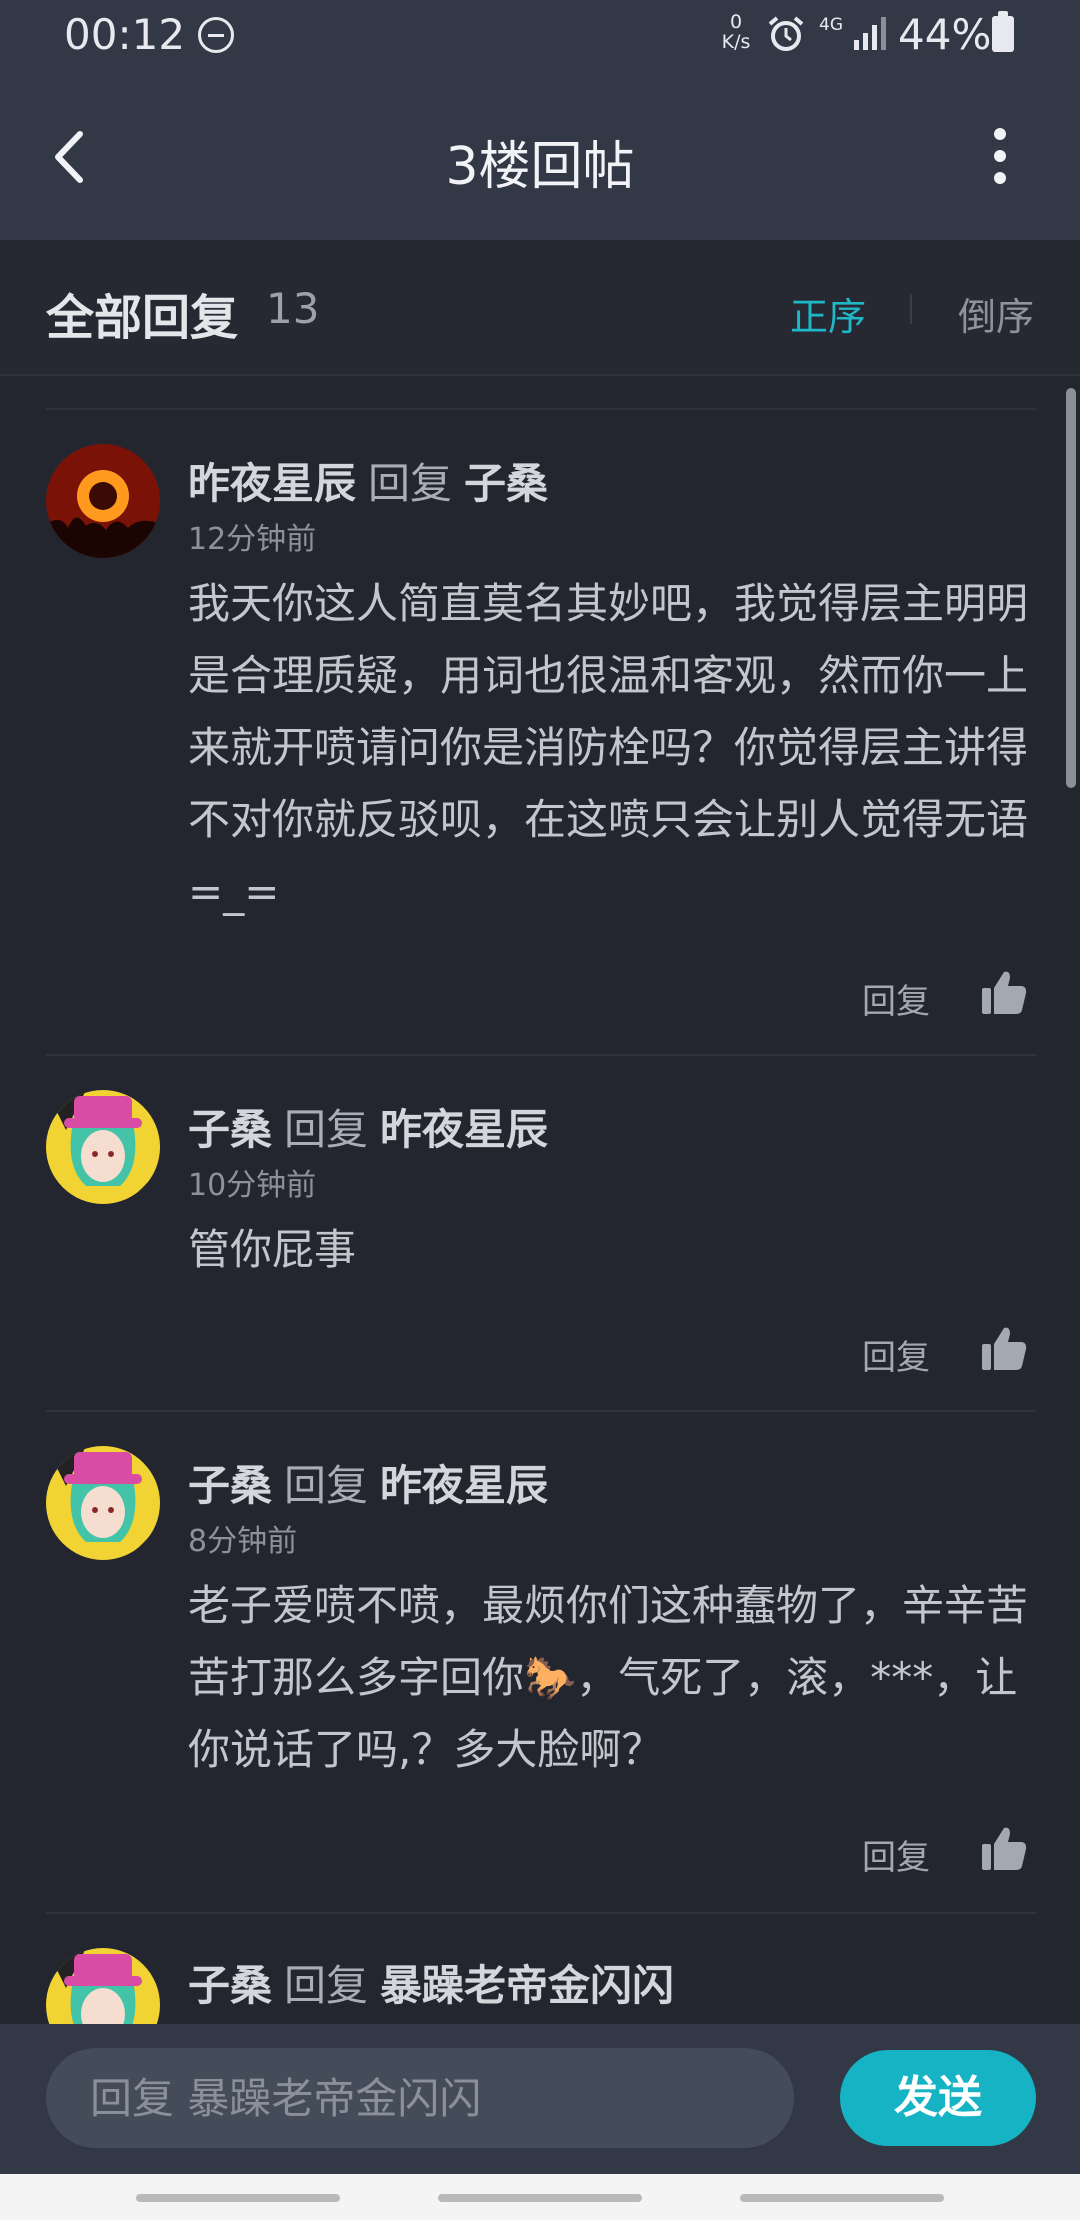 The height and width of the screenshot is (2220, 1080). What do you see at coordinates (911, 309) in the screenshot?
I see `sort-divider` at bounding box center [911, 309].